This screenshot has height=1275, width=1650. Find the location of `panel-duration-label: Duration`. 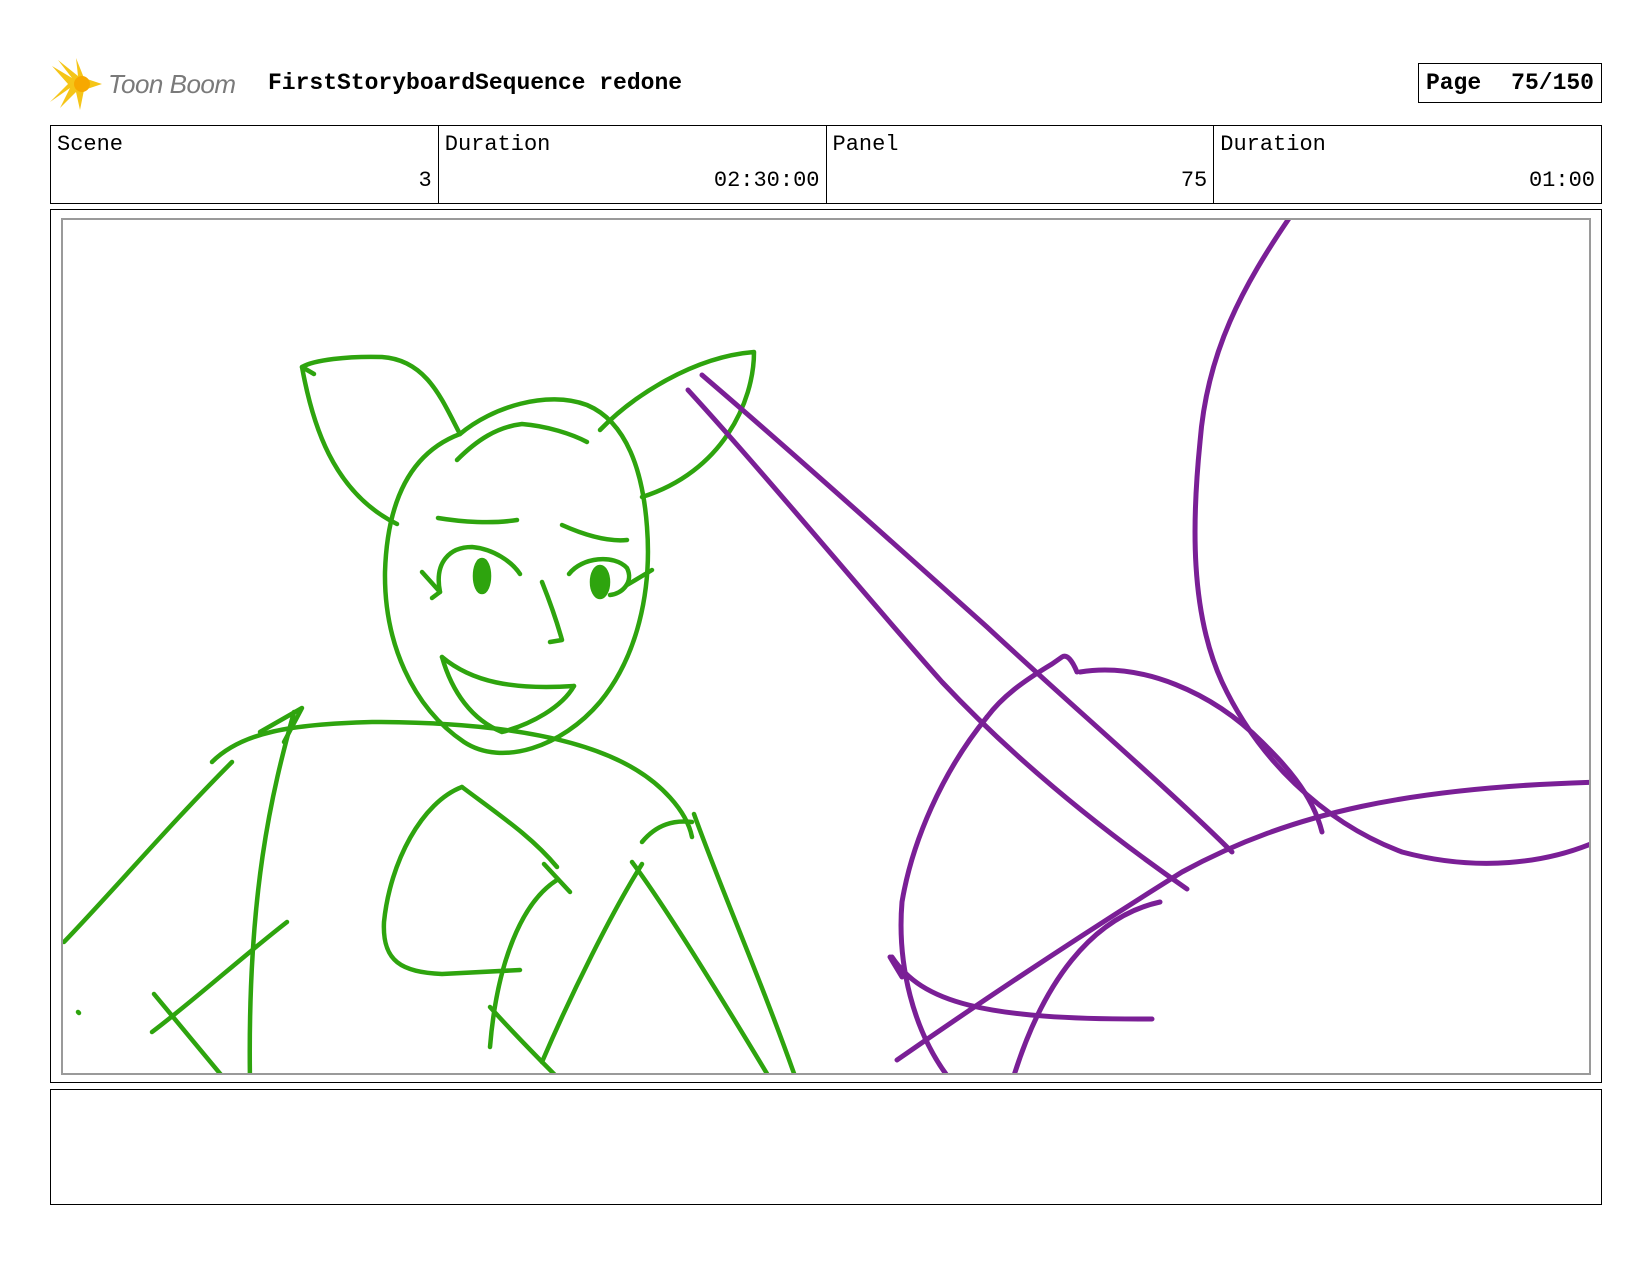

panel-duration-label: Duration is located at coordinates (1273, 144).